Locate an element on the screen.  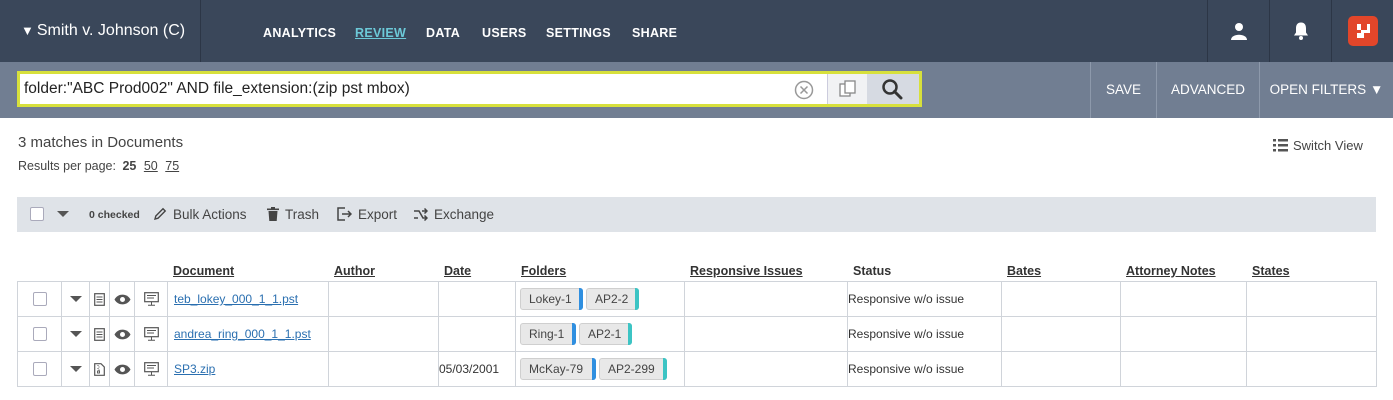
author-cell is located at coordinates (383, 369).